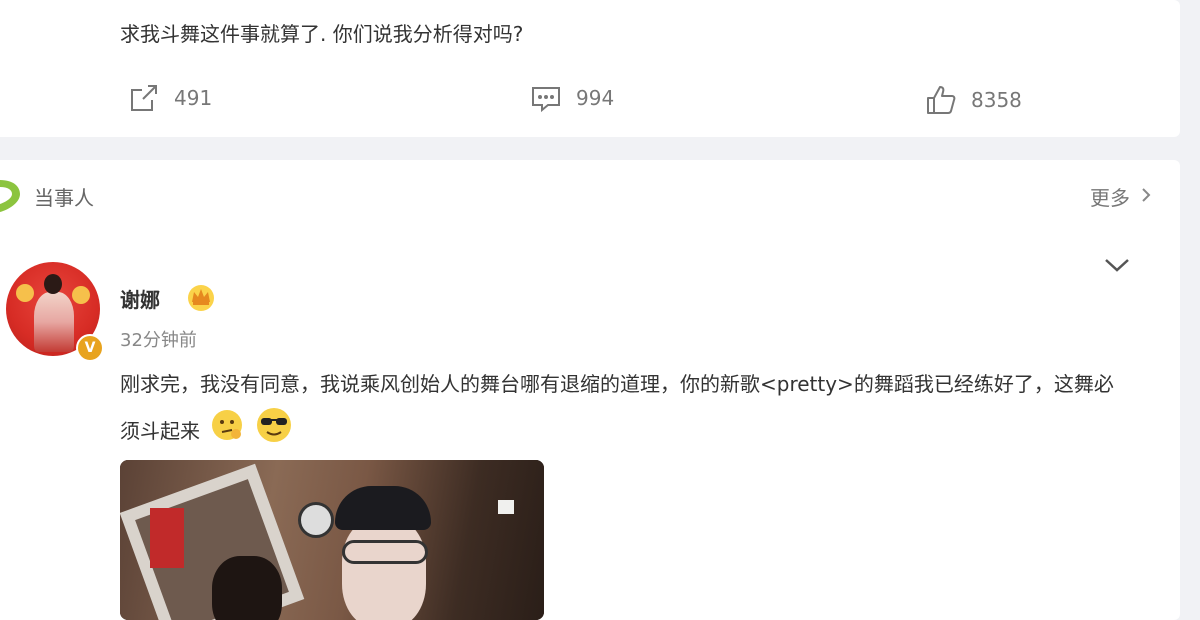 The image size is (1200, 620). Describe the element at coordinates (274, 432) in the screenshot. I see `sunglasses-face-emoji-icon` at that location.